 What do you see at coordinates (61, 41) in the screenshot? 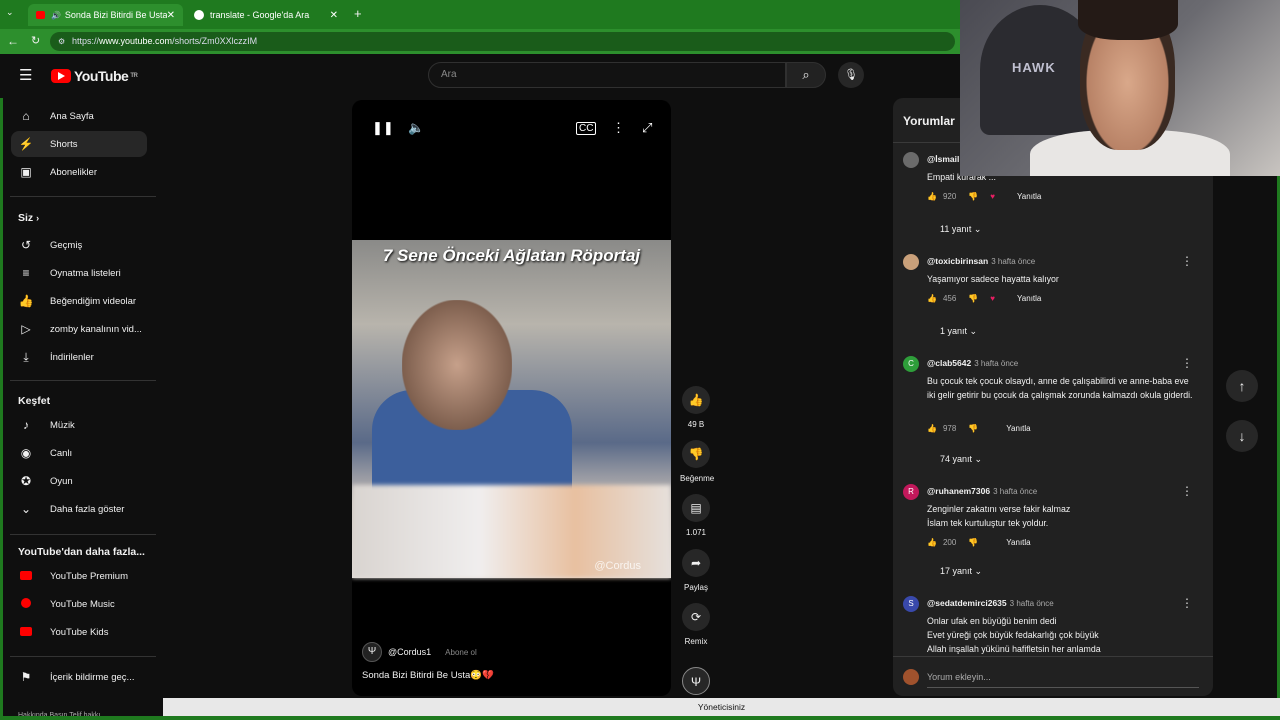
I see `site-info-icon: ⚙` at bounding box center [61, 41].